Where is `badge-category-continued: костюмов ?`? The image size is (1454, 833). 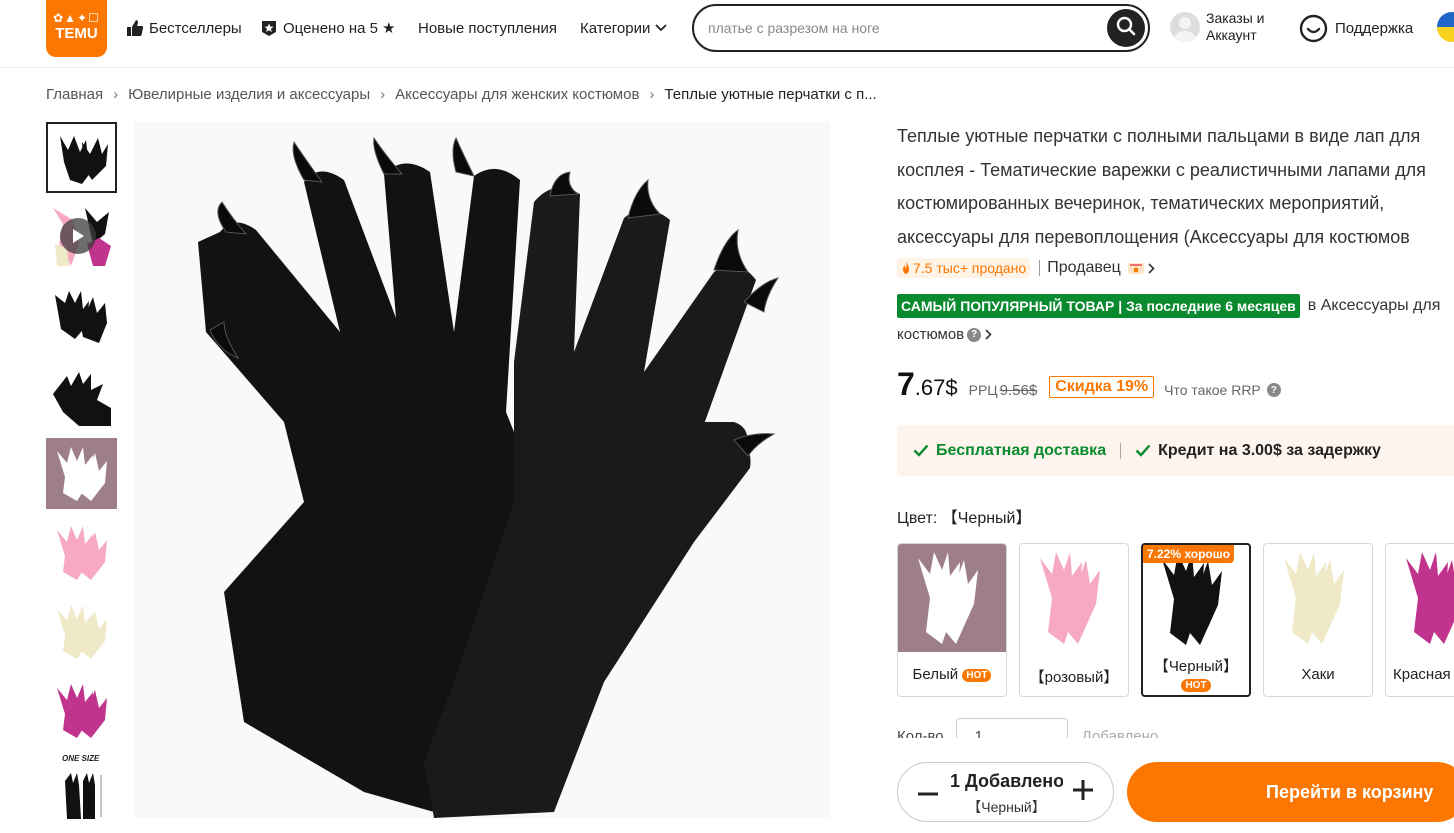 badge-category-continued: костюмов ? is located at coordinates (944, 334).